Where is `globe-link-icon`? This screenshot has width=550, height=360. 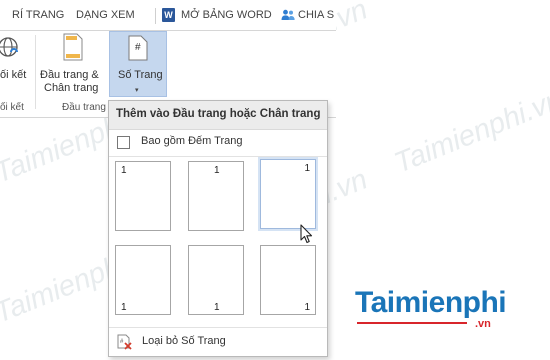 globe-link-icon is located at coordinates (9, 47).